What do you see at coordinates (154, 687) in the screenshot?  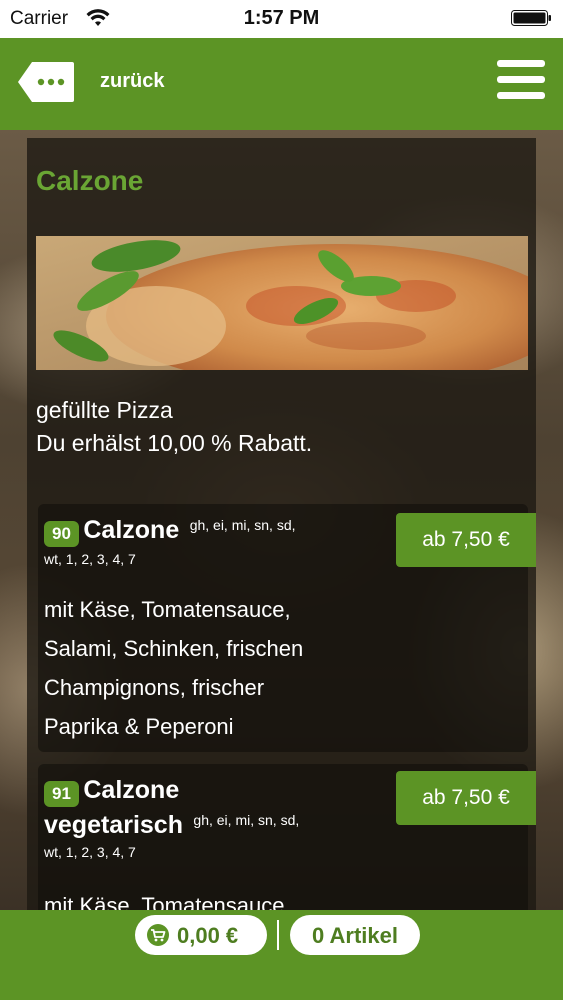 I see `item-description-line: Champignons, frischer` at bounding box center [154, 687].